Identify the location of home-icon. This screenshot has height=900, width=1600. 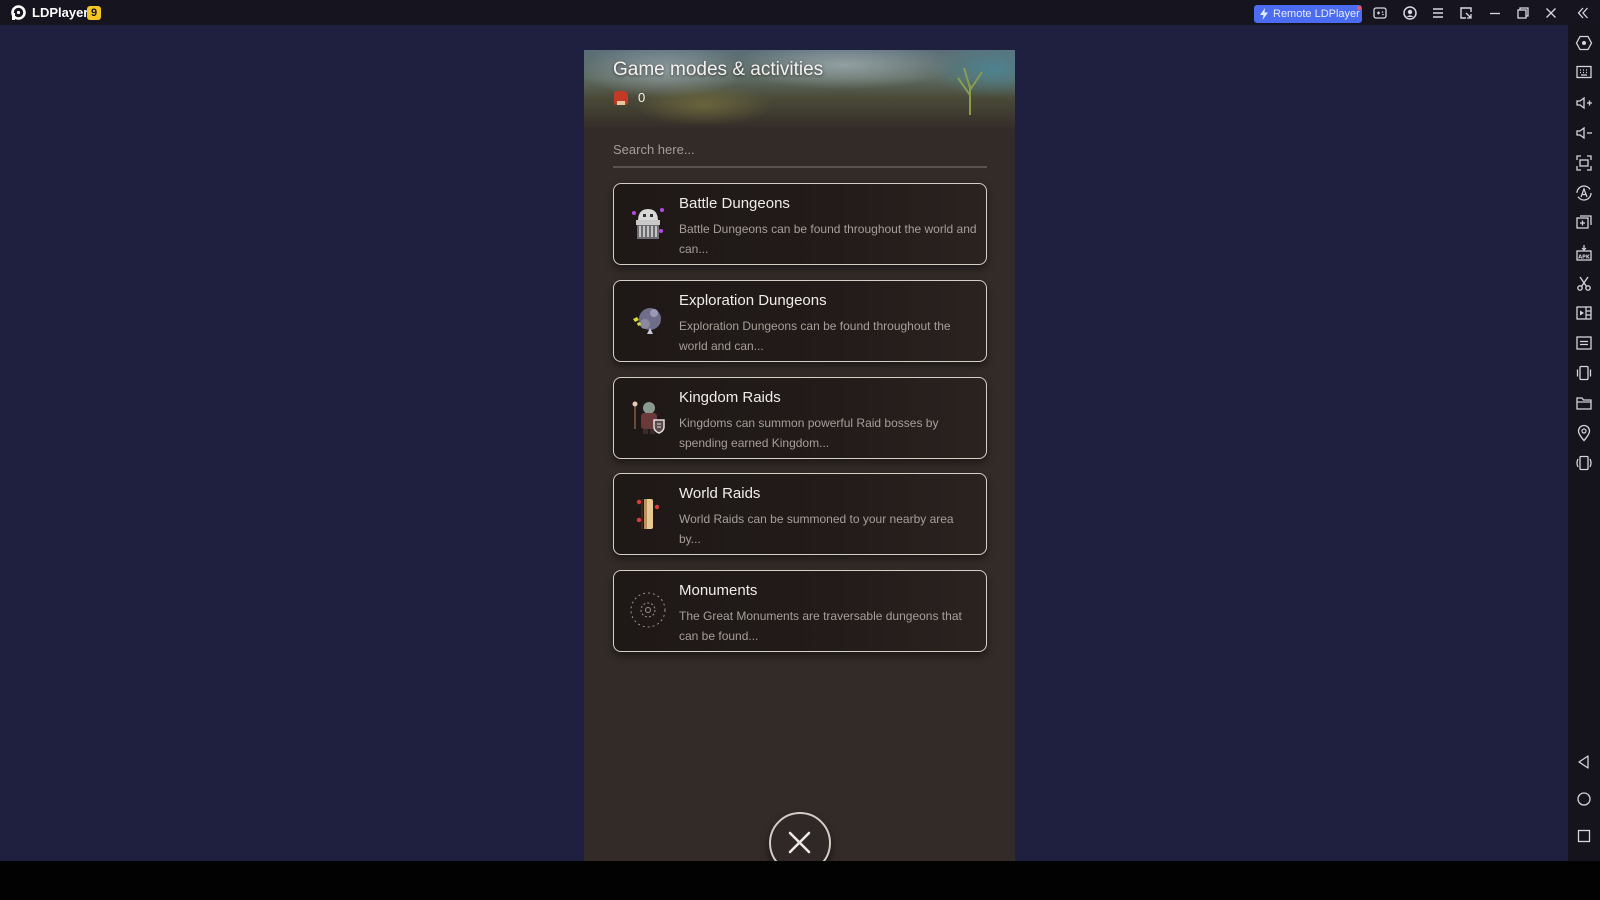
(1584, 799).